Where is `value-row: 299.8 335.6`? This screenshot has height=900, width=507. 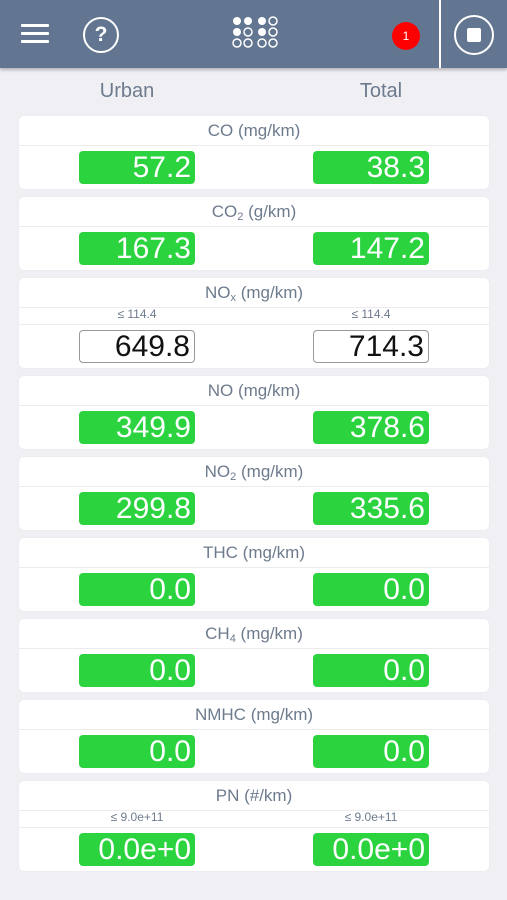 value-row: 299.8 335.6 is located at coordinates (254, 508).